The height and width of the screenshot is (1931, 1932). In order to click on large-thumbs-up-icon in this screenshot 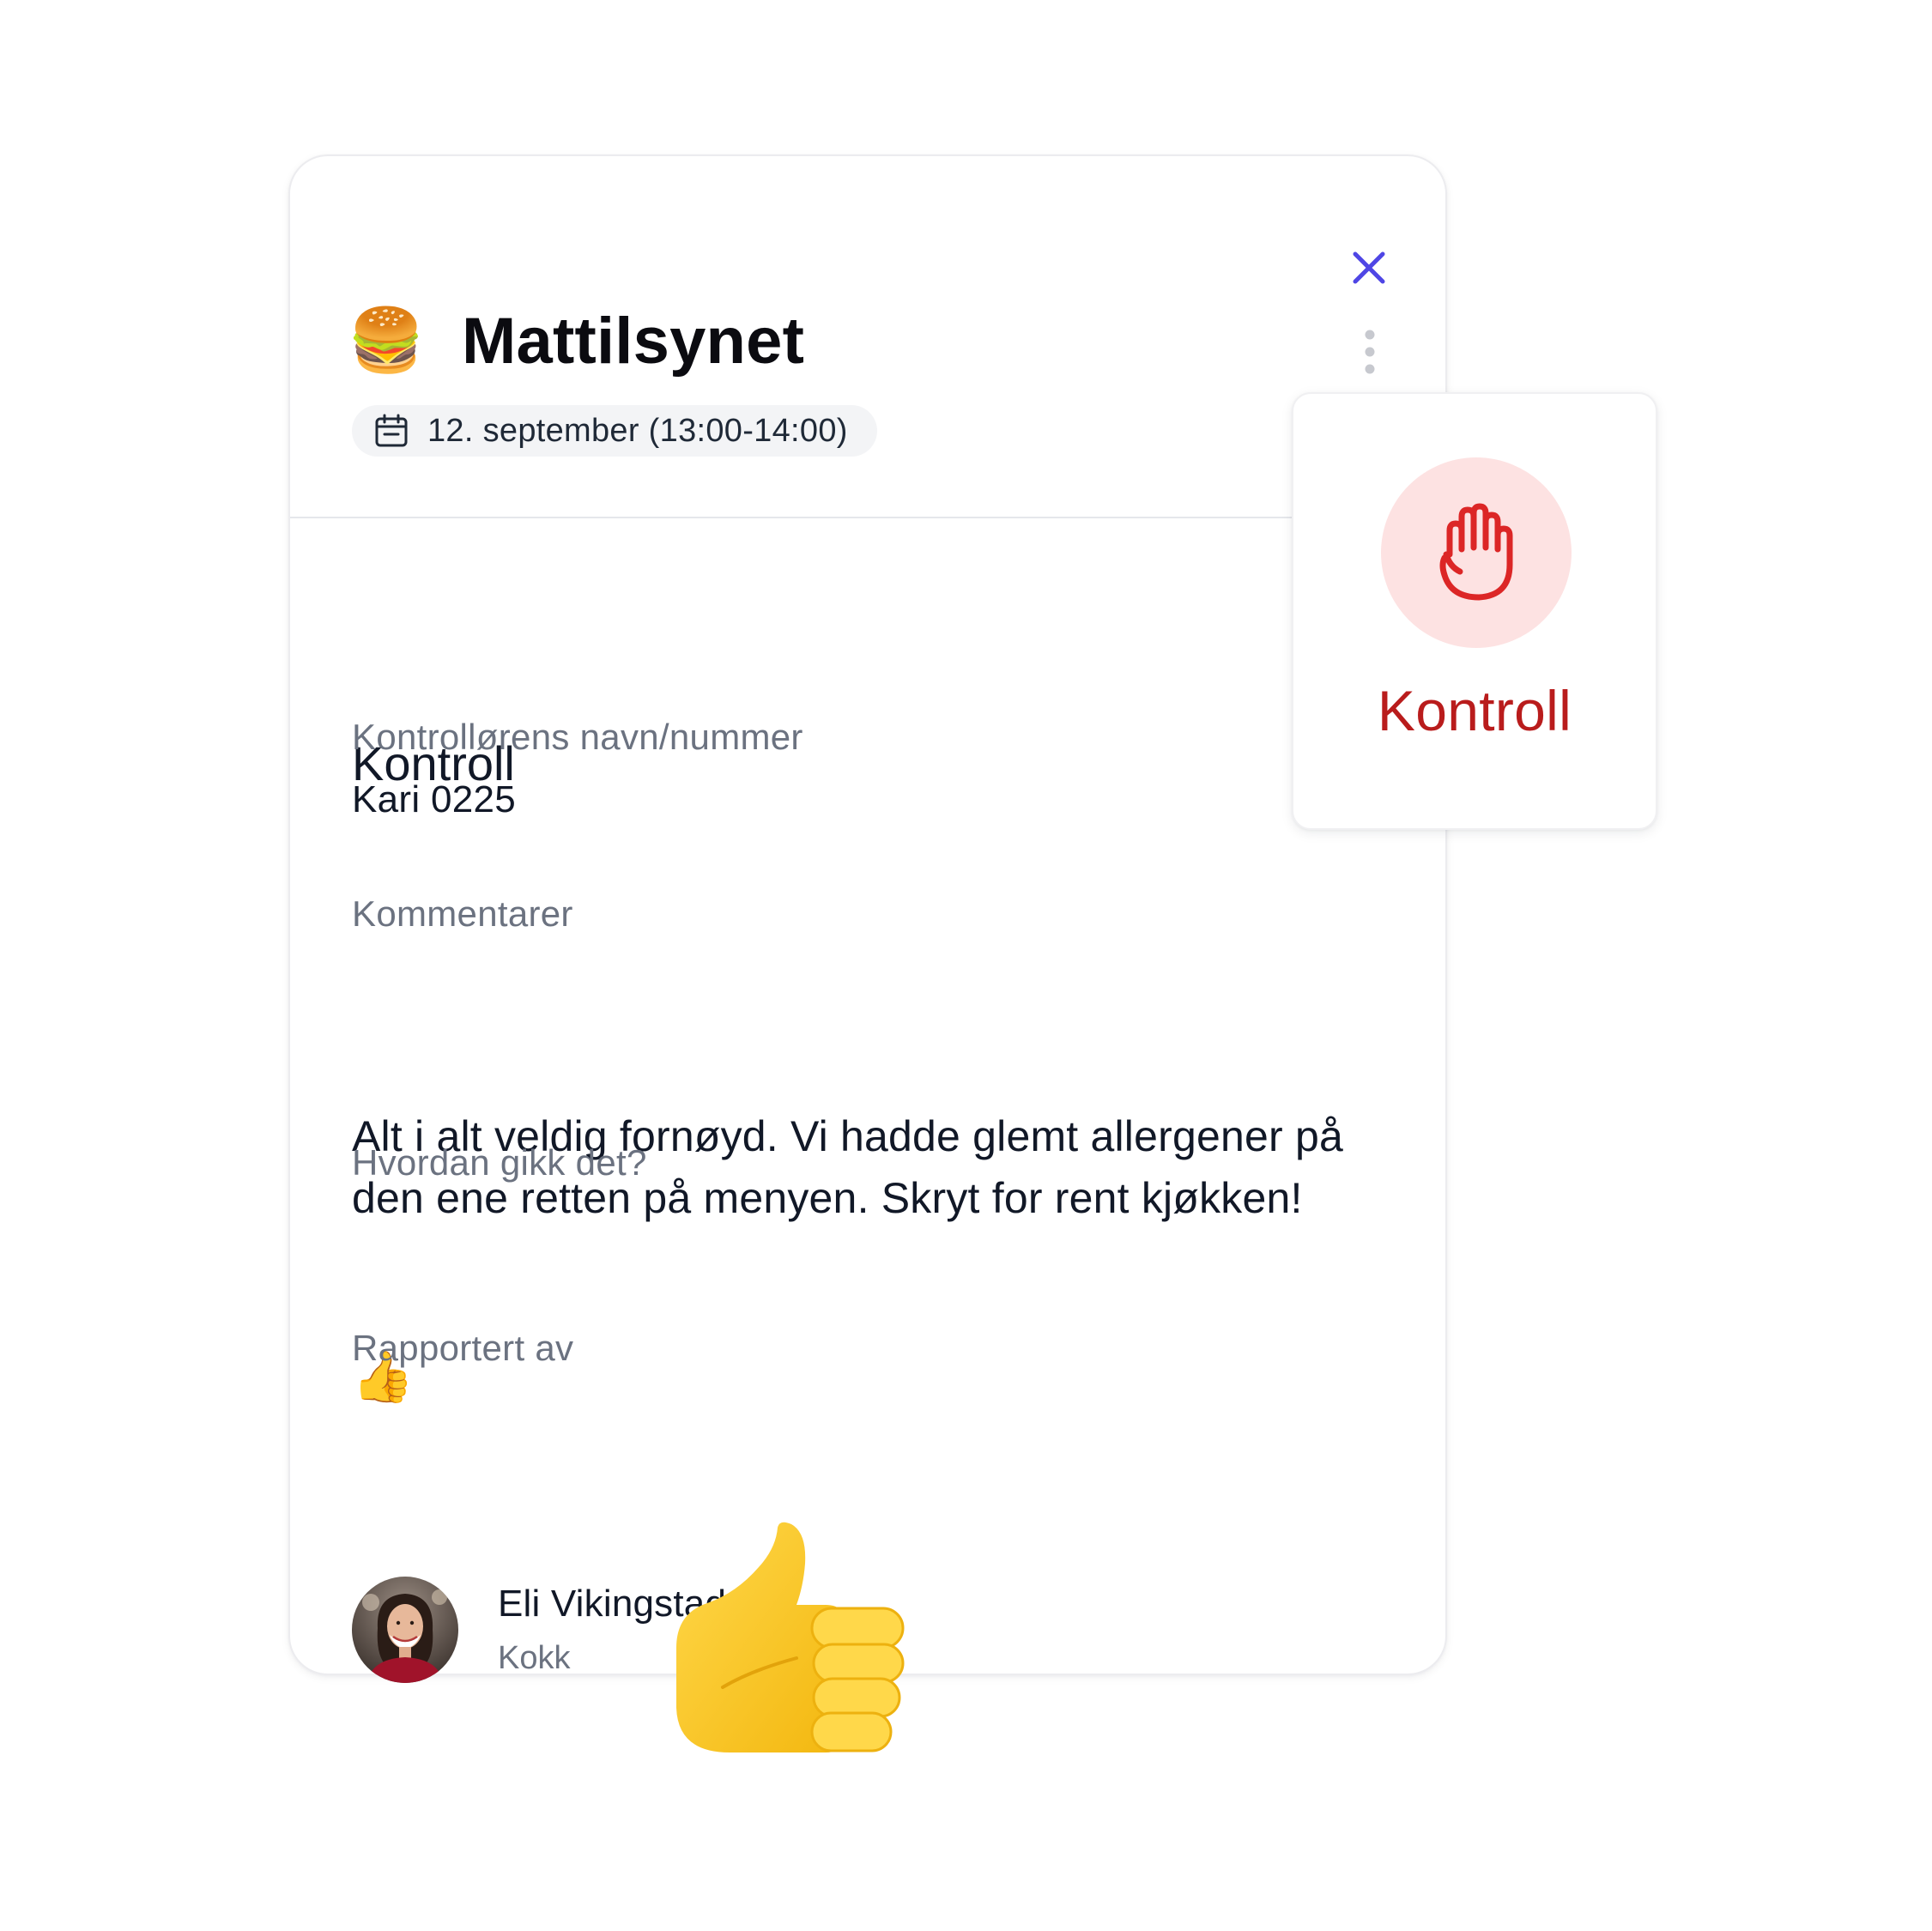, I will do `click(791, 1637)`.